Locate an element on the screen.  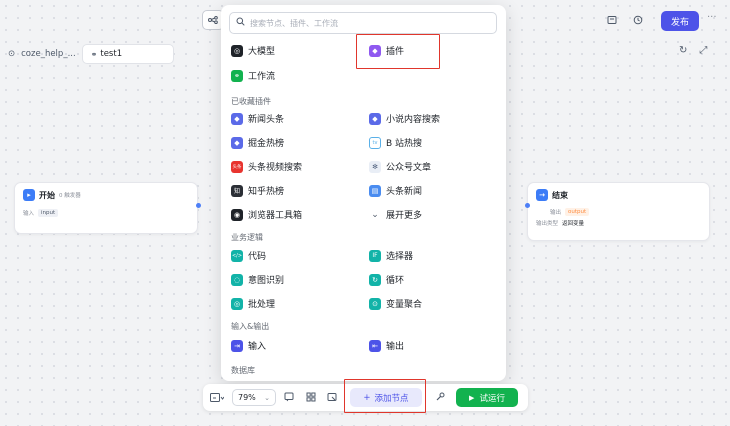
end-node-type-row: 输出类型 返回变量 is located at coordinates (618, 223).